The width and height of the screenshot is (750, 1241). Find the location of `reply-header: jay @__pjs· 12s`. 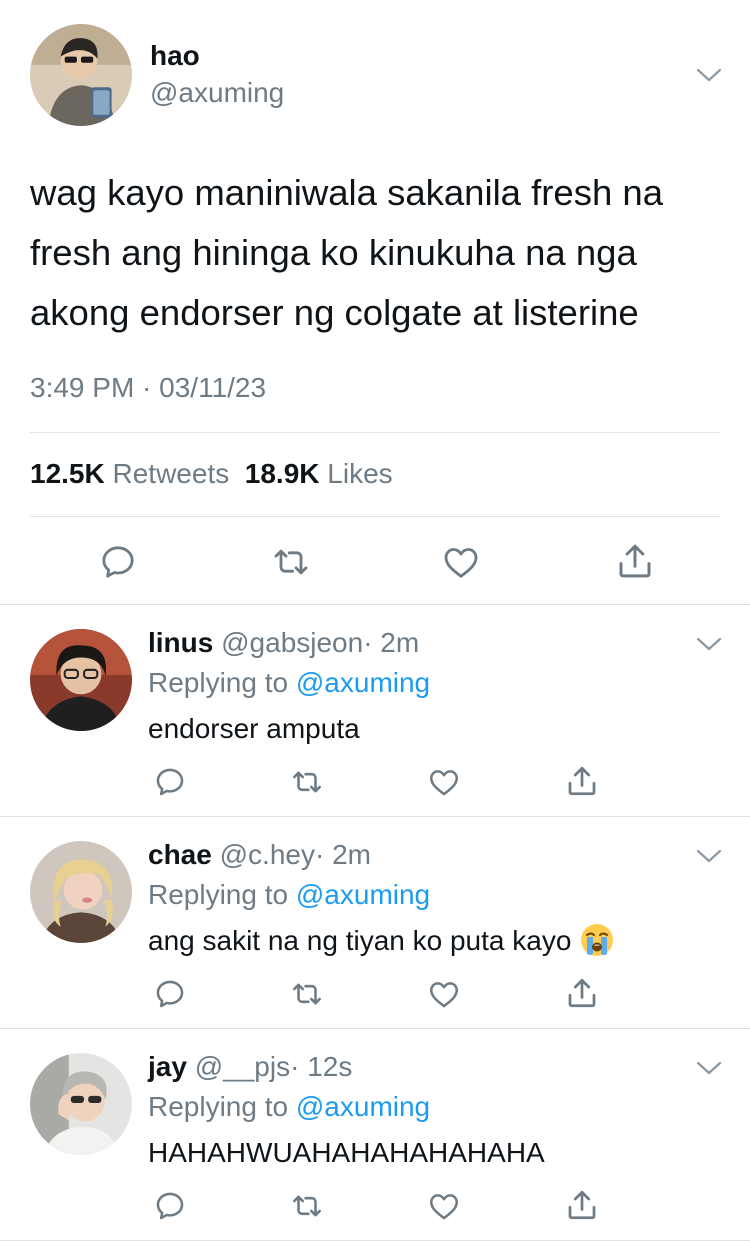

reply-header: jay @__pjs· 12s is located at coordinates (250, 1067).